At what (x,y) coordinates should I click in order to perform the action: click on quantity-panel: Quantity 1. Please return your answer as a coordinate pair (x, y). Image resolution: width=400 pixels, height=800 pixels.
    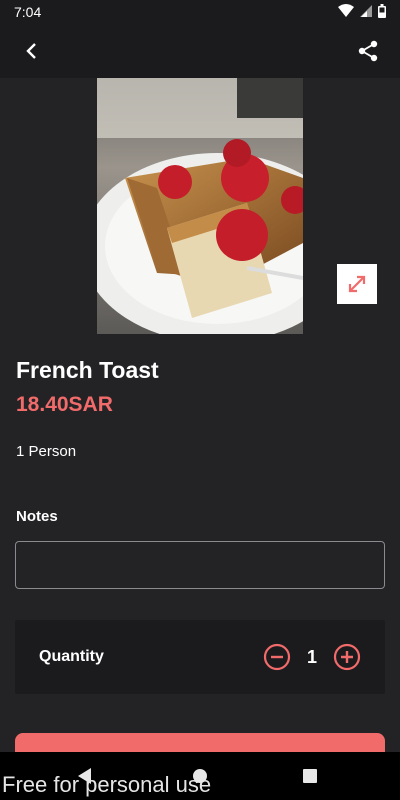
    Looking at the image, I should click on (200, 657).